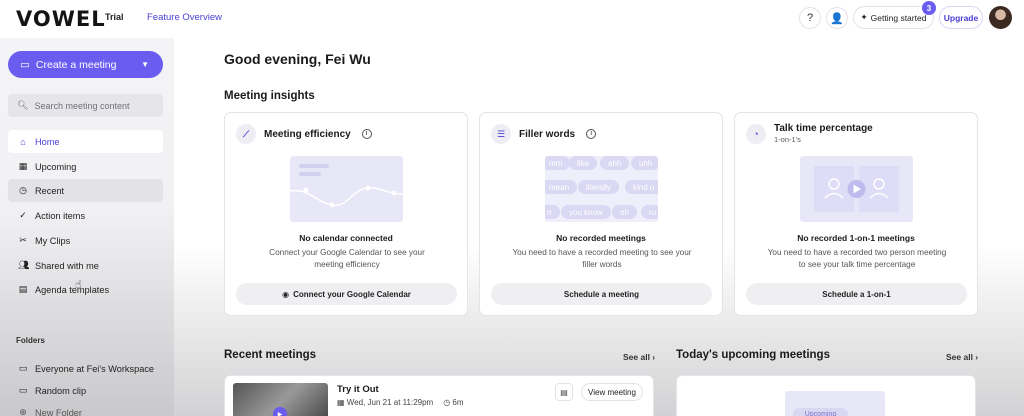 Image resolution: width=1024 pixels, height=416 pixels. I want to click on insights-heading: Meeting insights, so click(269, 96).